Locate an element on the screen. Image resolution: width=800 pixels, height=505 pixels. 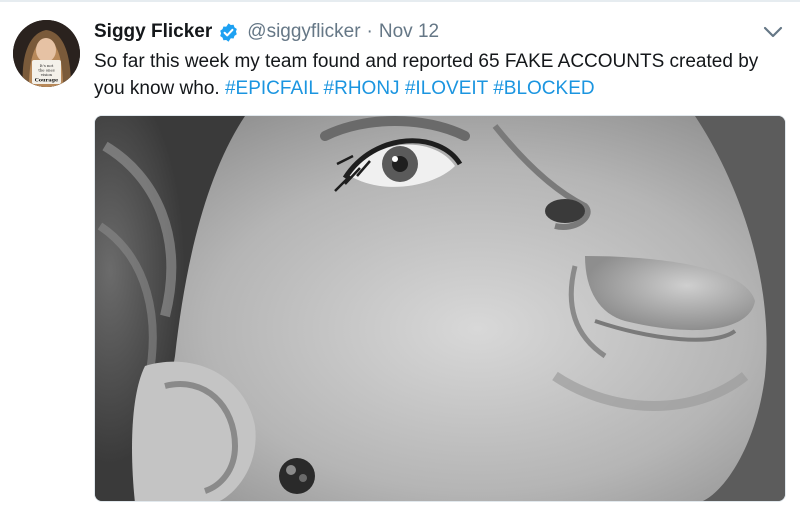
tweet-header: Siggy Flicker @siggyflicker · Nov 12 is located at coordinates (266, 32).